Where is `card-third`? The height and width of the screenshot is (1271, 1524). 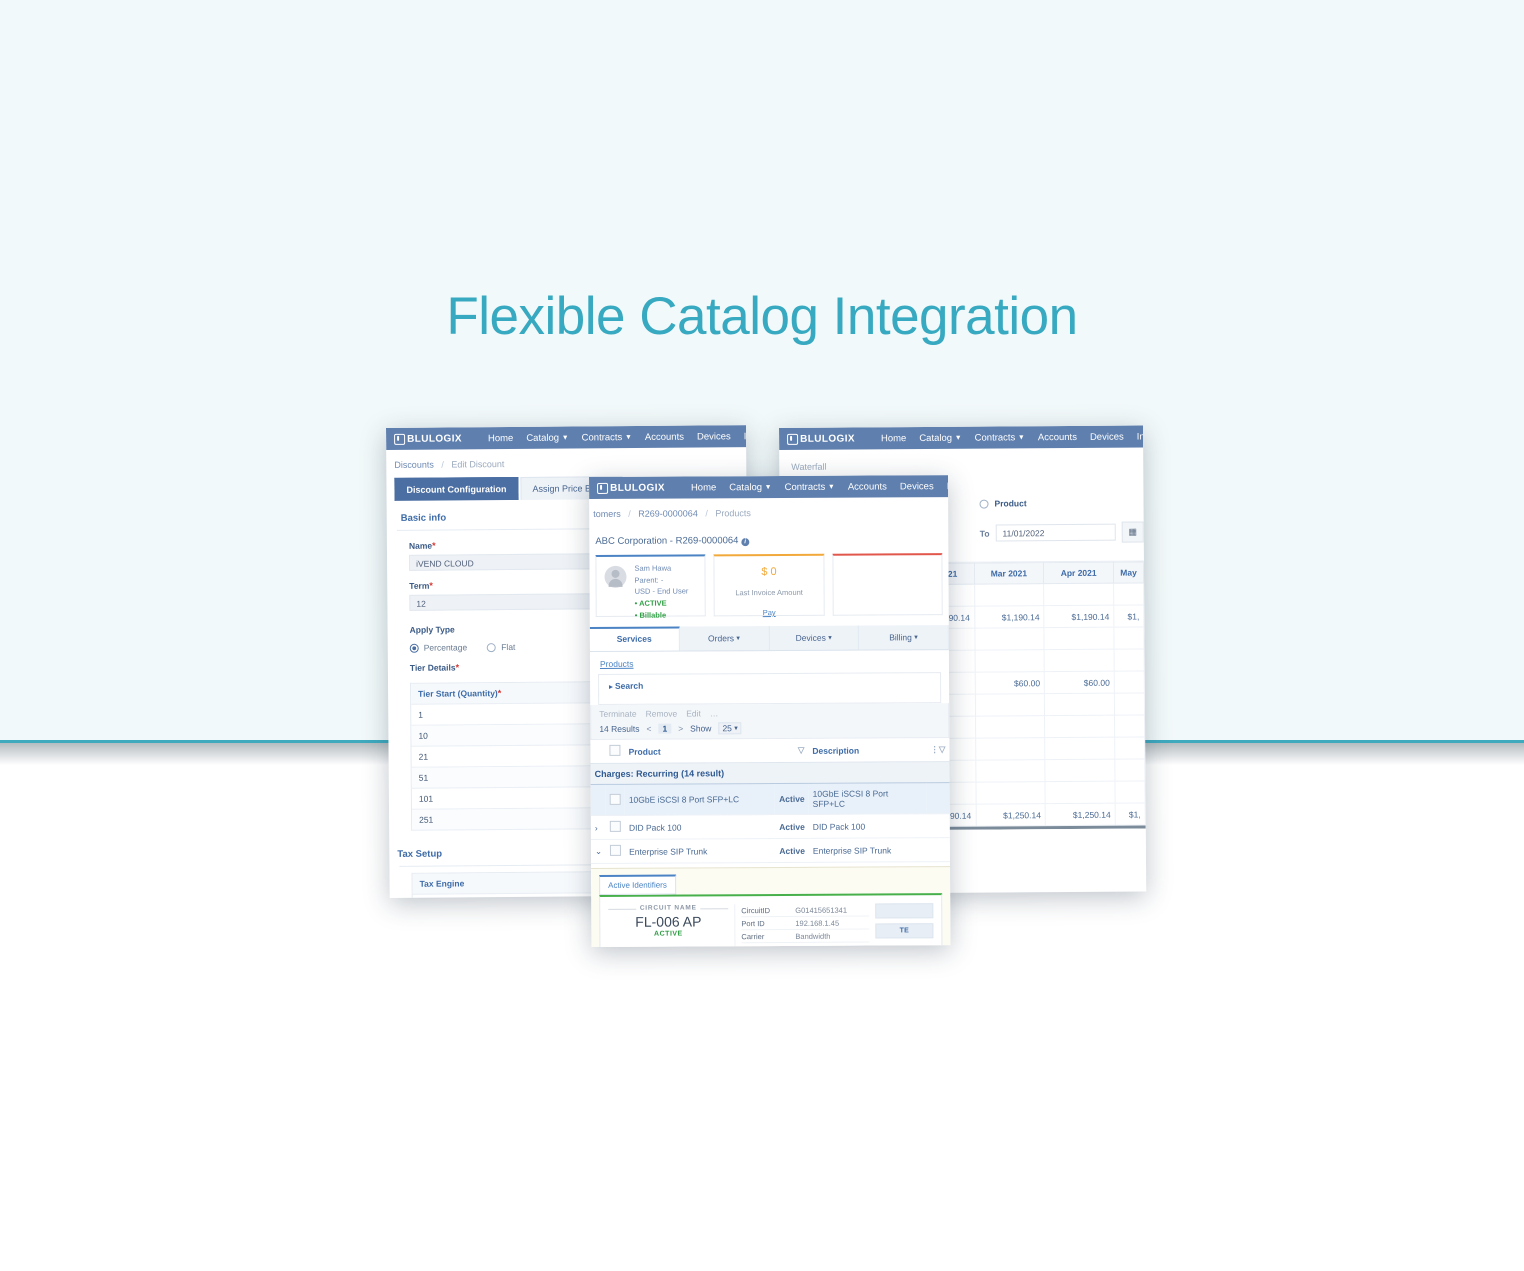
card-third is located at coordinates (887, 584).